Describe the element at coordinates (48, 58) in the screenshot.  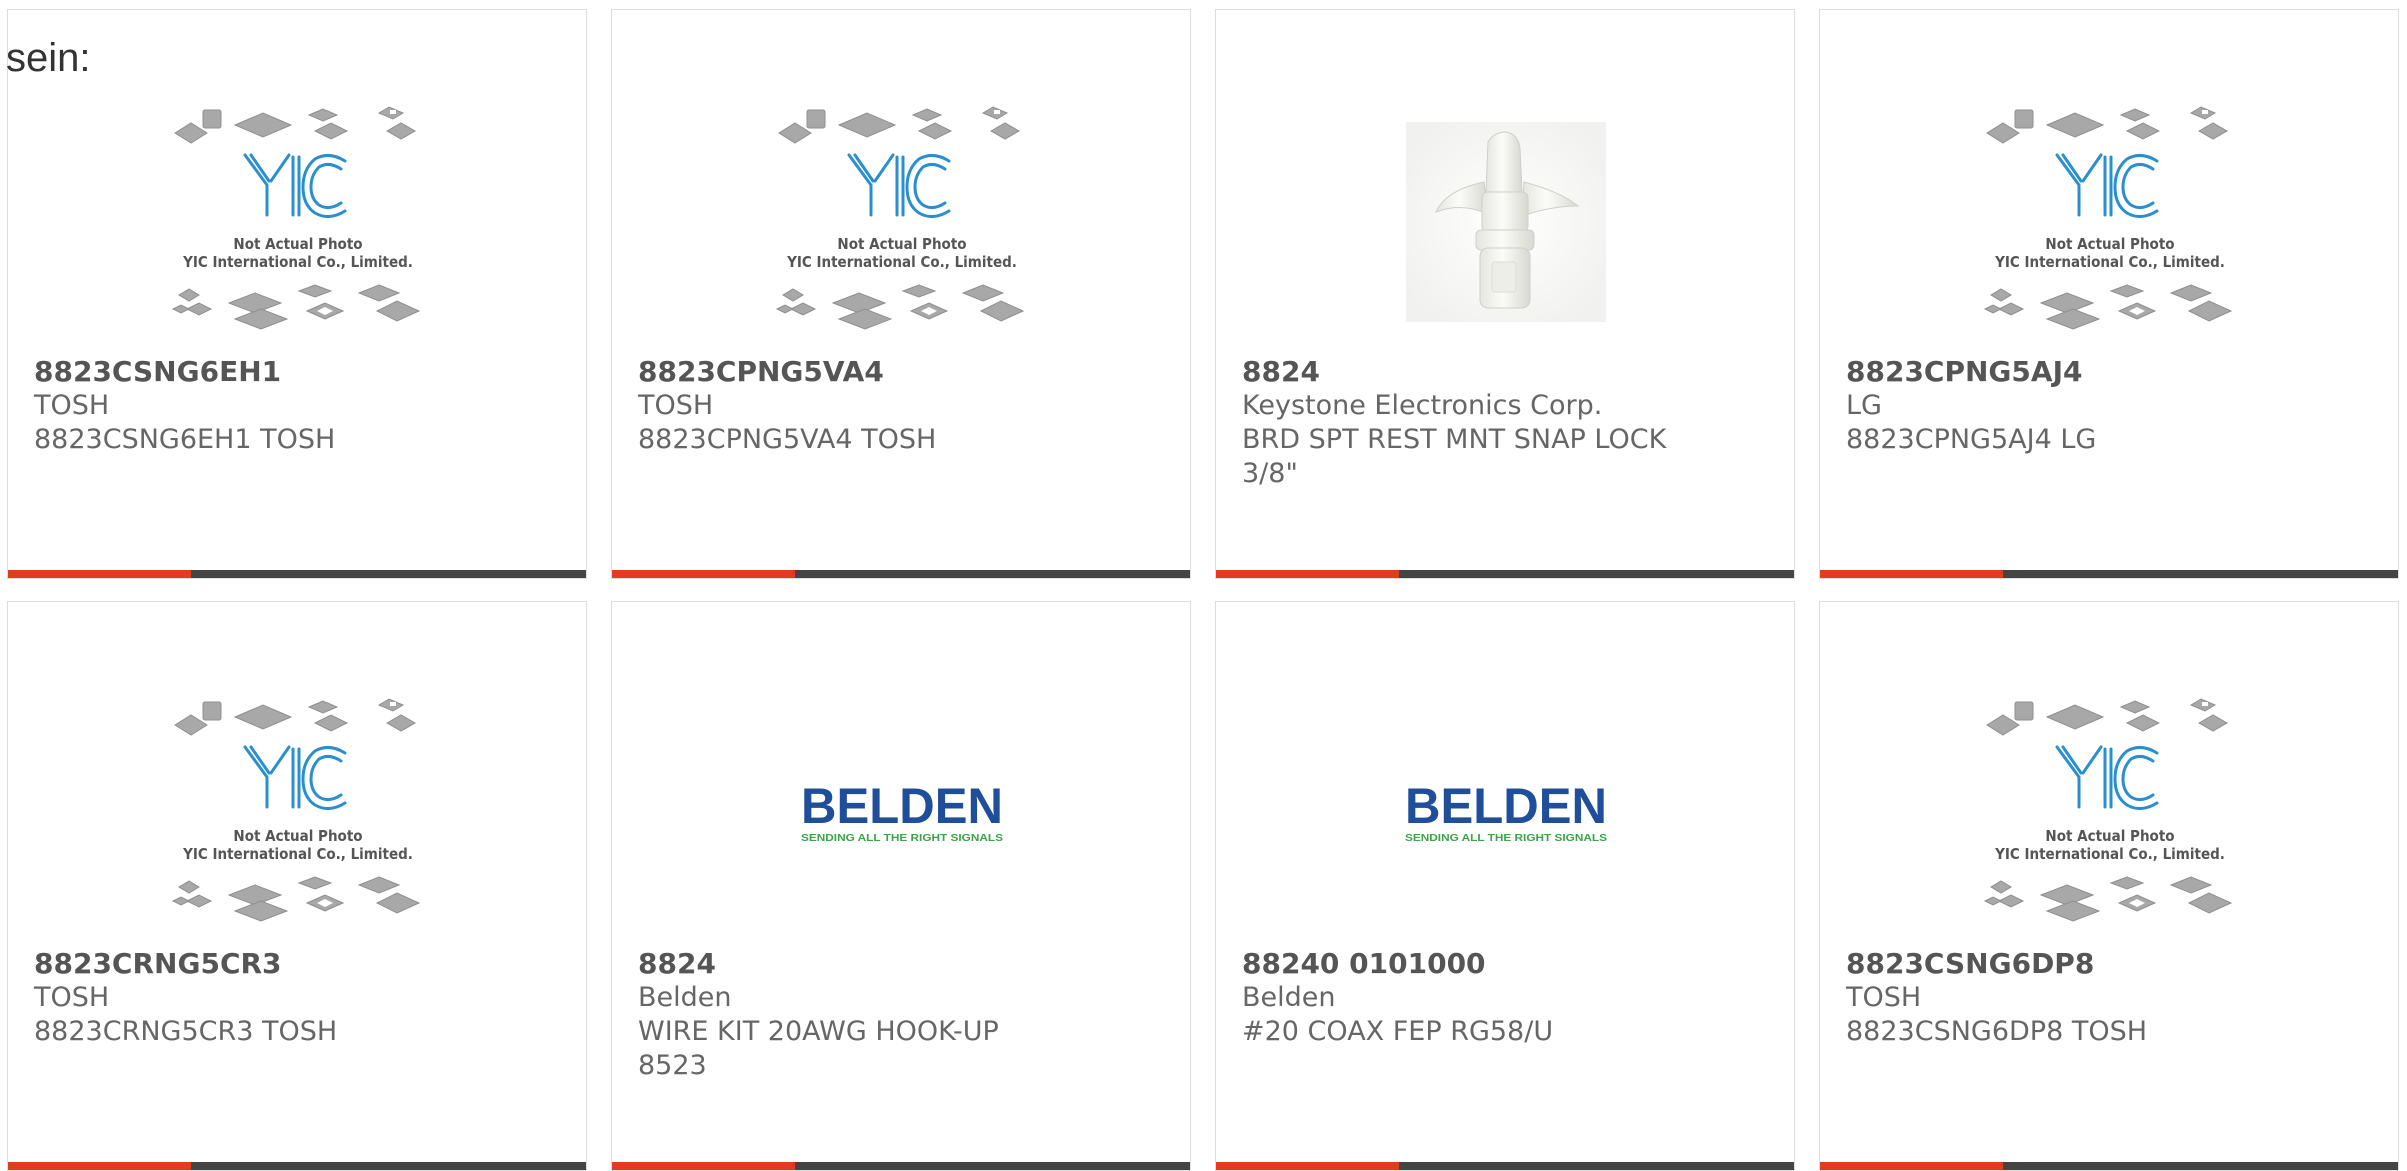
I see `page-prefix-text: sein:` at that location.